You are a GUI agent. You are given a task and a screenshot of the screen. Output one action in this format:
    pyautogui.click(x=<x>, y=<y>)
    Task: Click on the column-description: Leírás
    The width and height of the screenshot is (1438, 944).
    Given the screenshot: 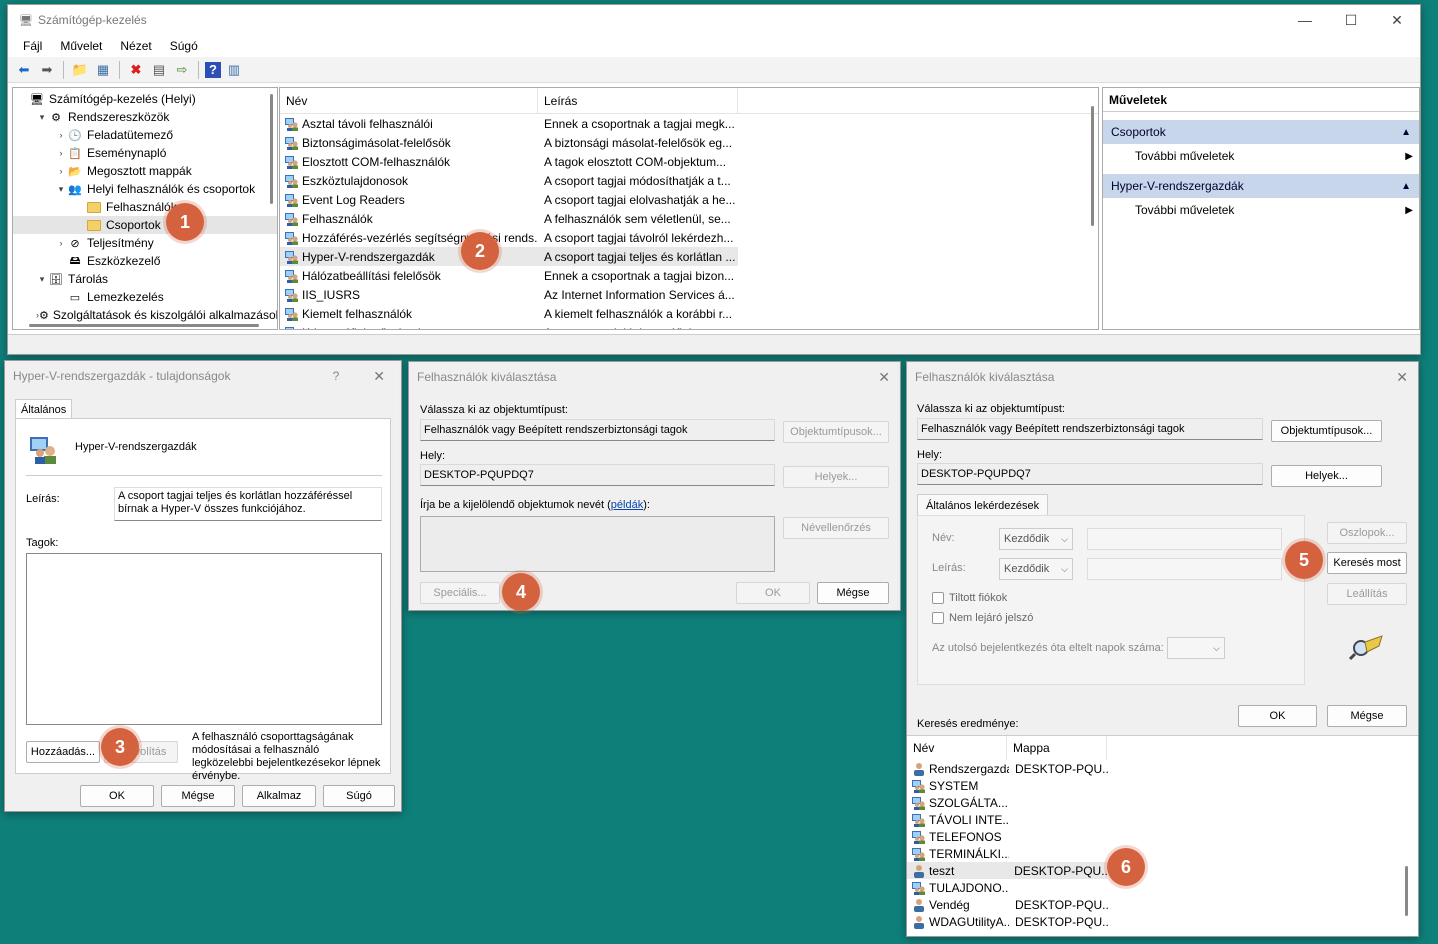 What is the action you would take?
    pyautogui.click(x=638, y=101)
    